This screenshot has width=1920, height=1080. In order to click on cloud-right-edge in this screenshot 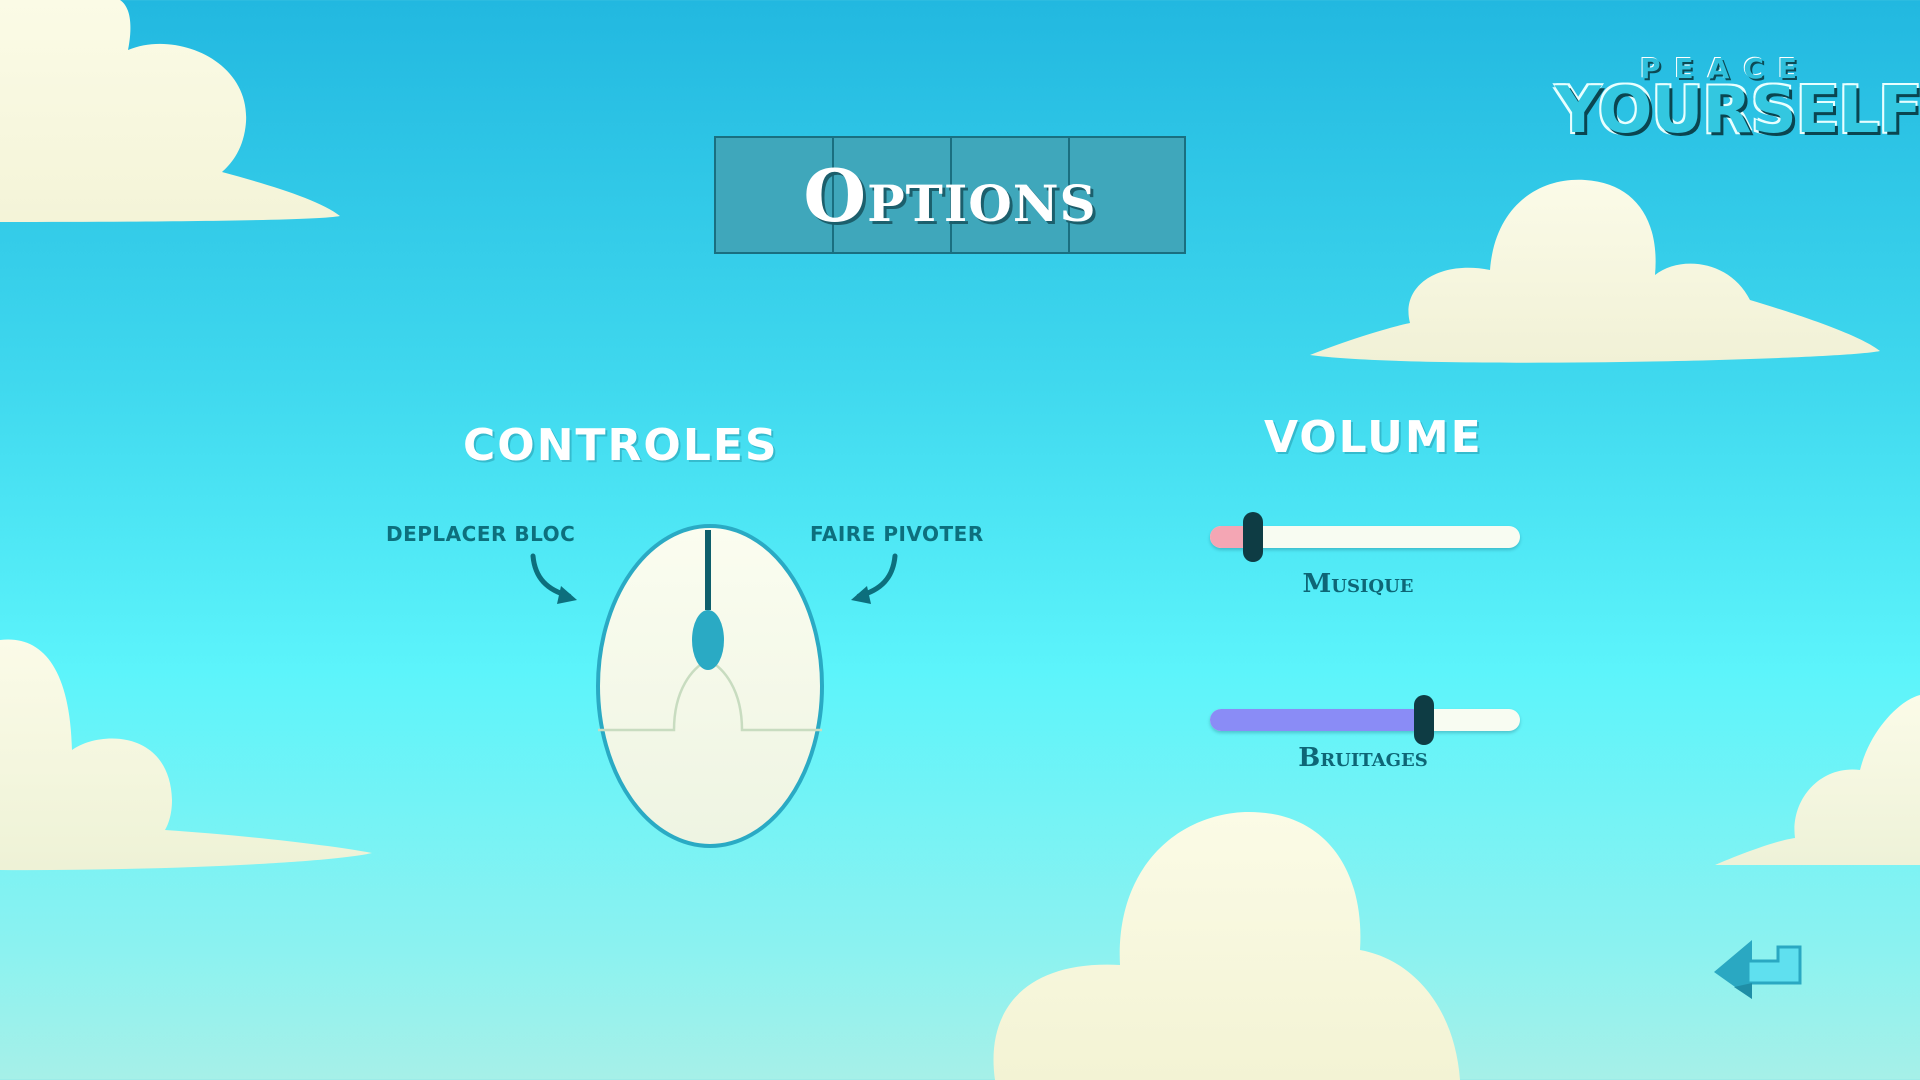, I will do `click(1817, 780)`.